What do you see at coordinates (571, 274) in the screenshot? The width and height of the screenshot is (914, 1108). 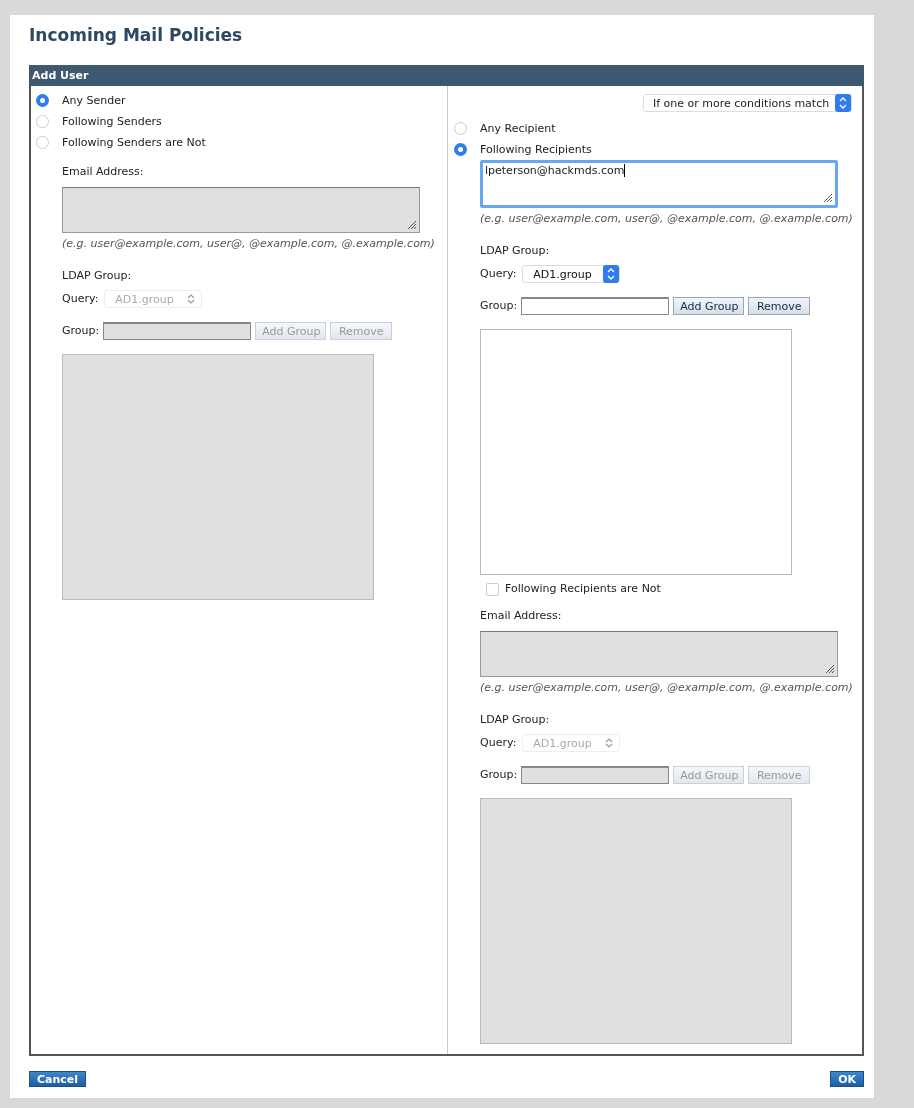 I see `query-select: AD1.group` at bounding box center [571, 274].